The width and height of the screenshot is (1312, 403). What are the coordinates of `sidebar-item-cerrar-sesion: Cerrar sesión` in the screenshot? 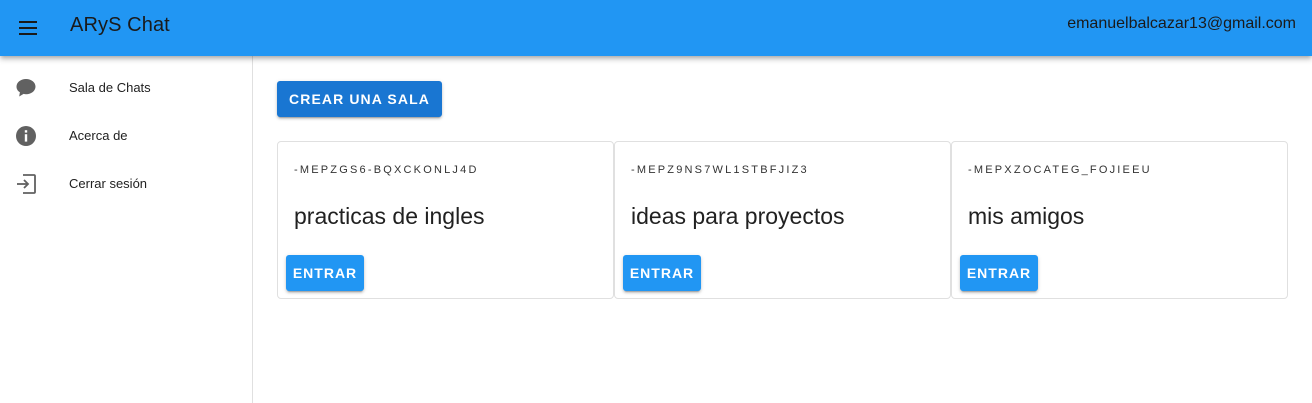 It's located at (126, 184).